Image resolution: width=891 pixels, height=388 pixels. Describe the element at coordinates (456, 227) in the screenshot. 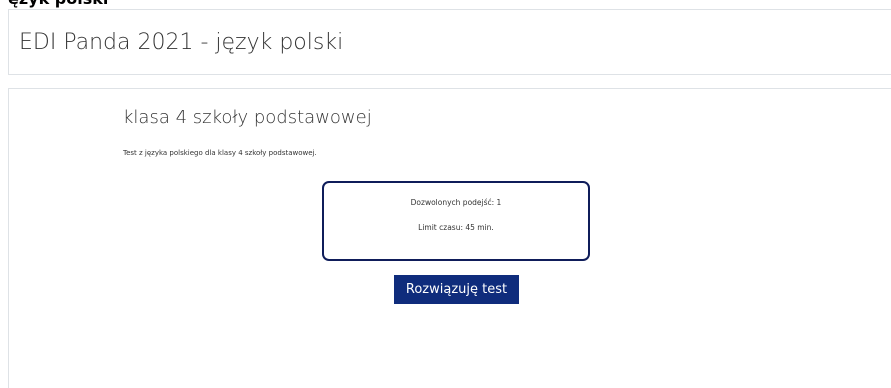

I see `time-limit: Limit czasu: 45 min.` at that location.